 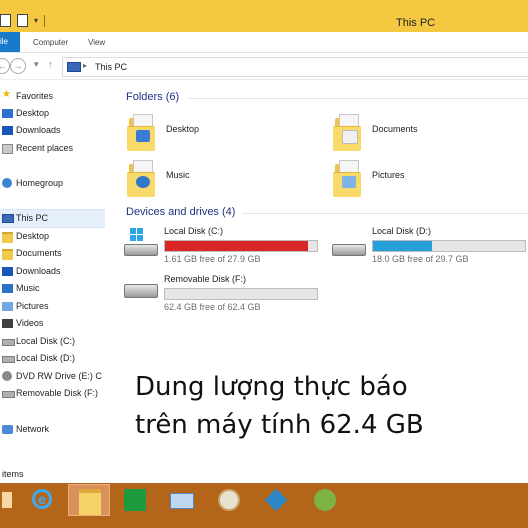 What do you see at coordinates (52, 113) in the screenshot?
I see `sidebar-item-desktop: Desktop` at bounding box center [52, 113].